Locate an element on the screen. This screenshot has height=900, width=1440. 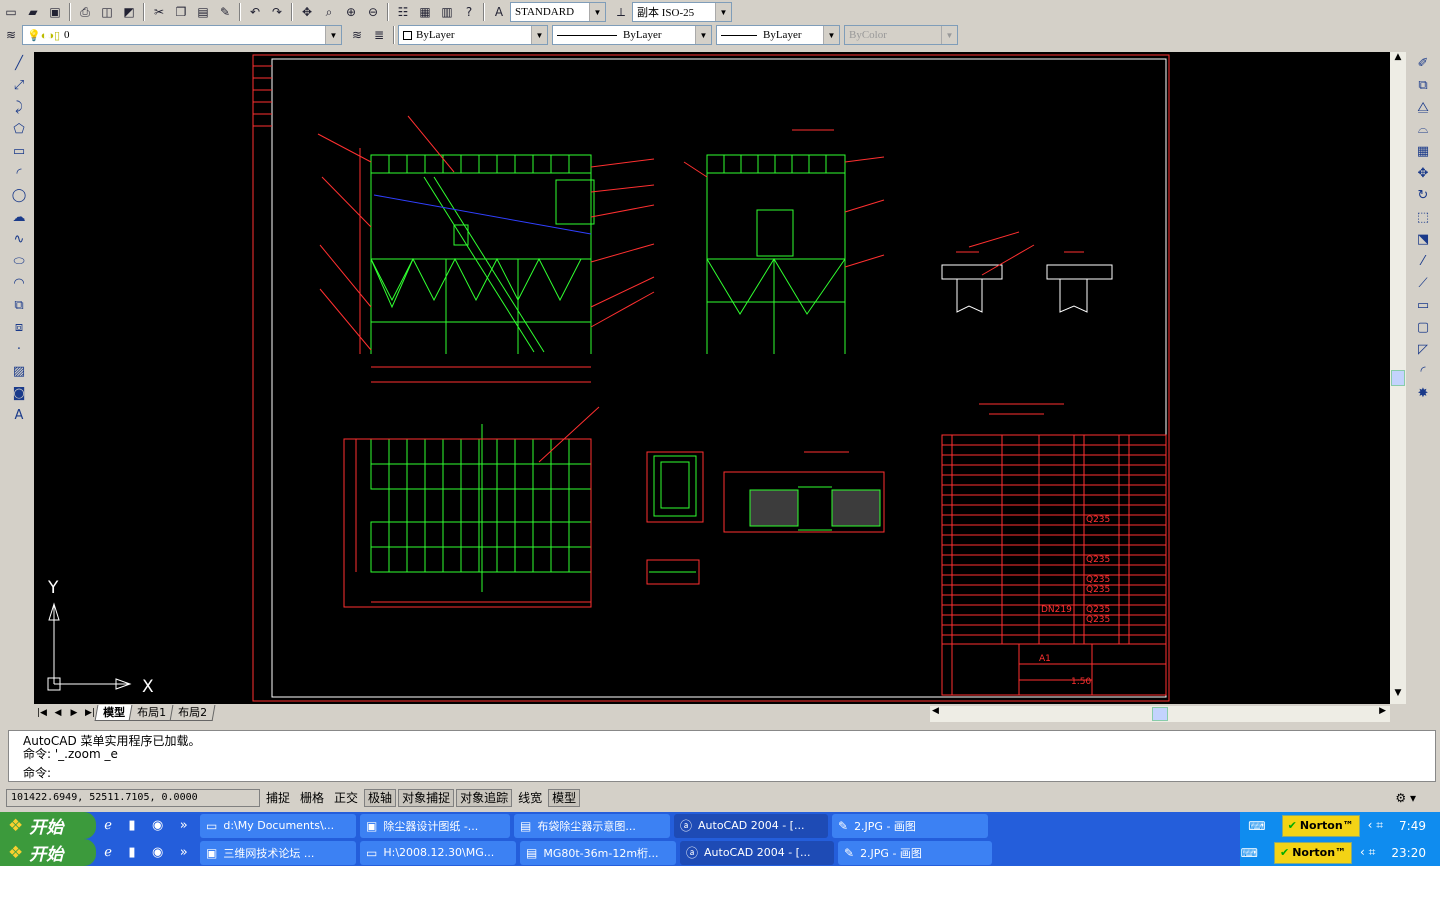
stretch-icon: ⬔ is located at coordinates (1423, 239).